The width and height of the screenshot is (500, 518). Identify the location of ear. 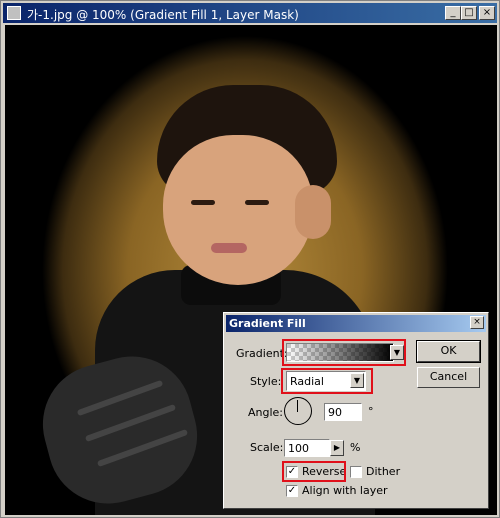
(313, 212).